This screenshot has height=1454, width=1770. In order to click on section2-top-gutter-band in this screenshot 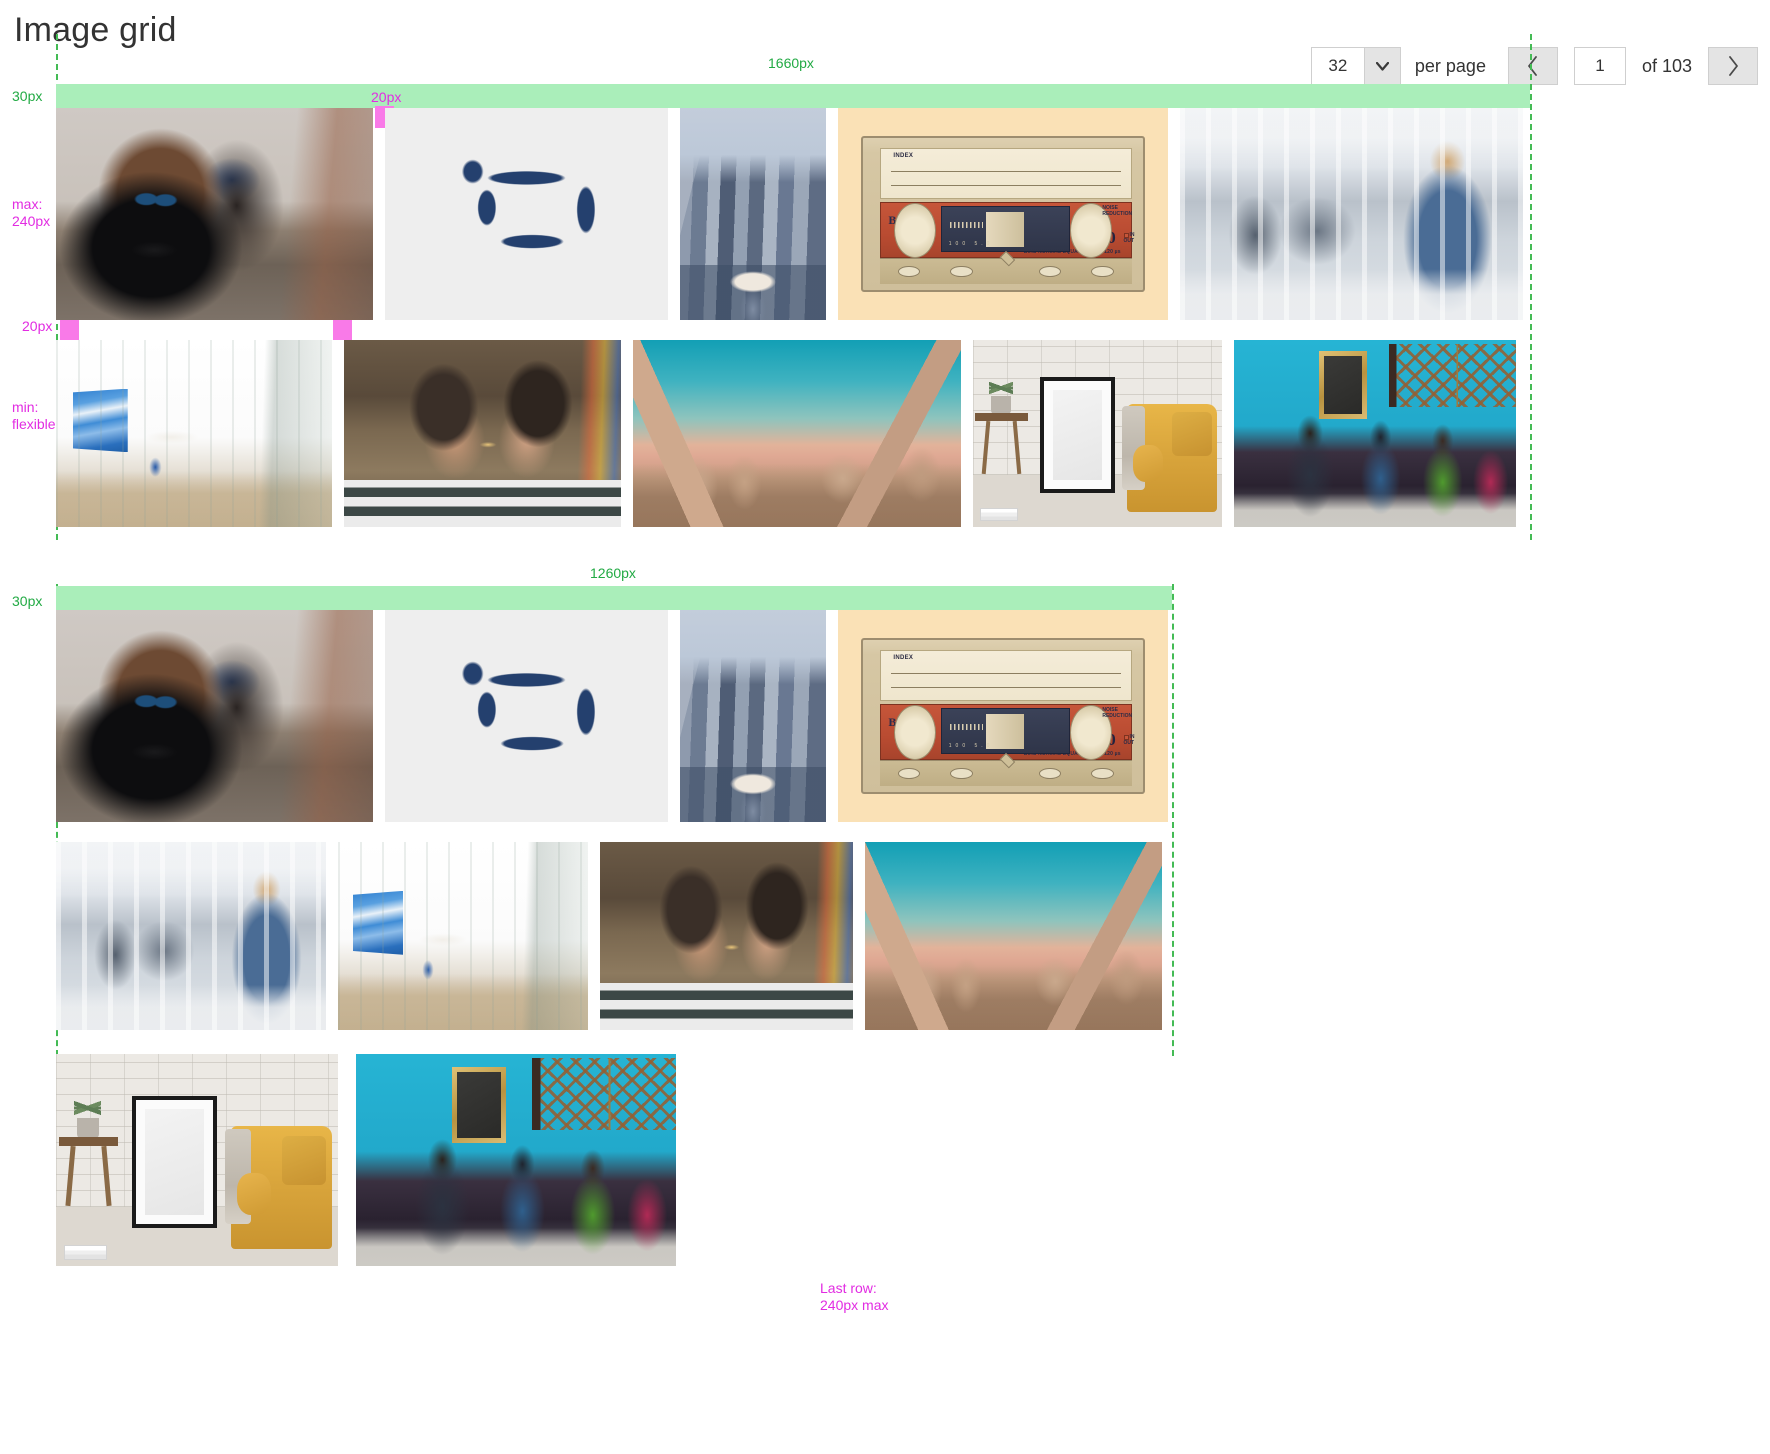, I will do `click(614, 598)`.